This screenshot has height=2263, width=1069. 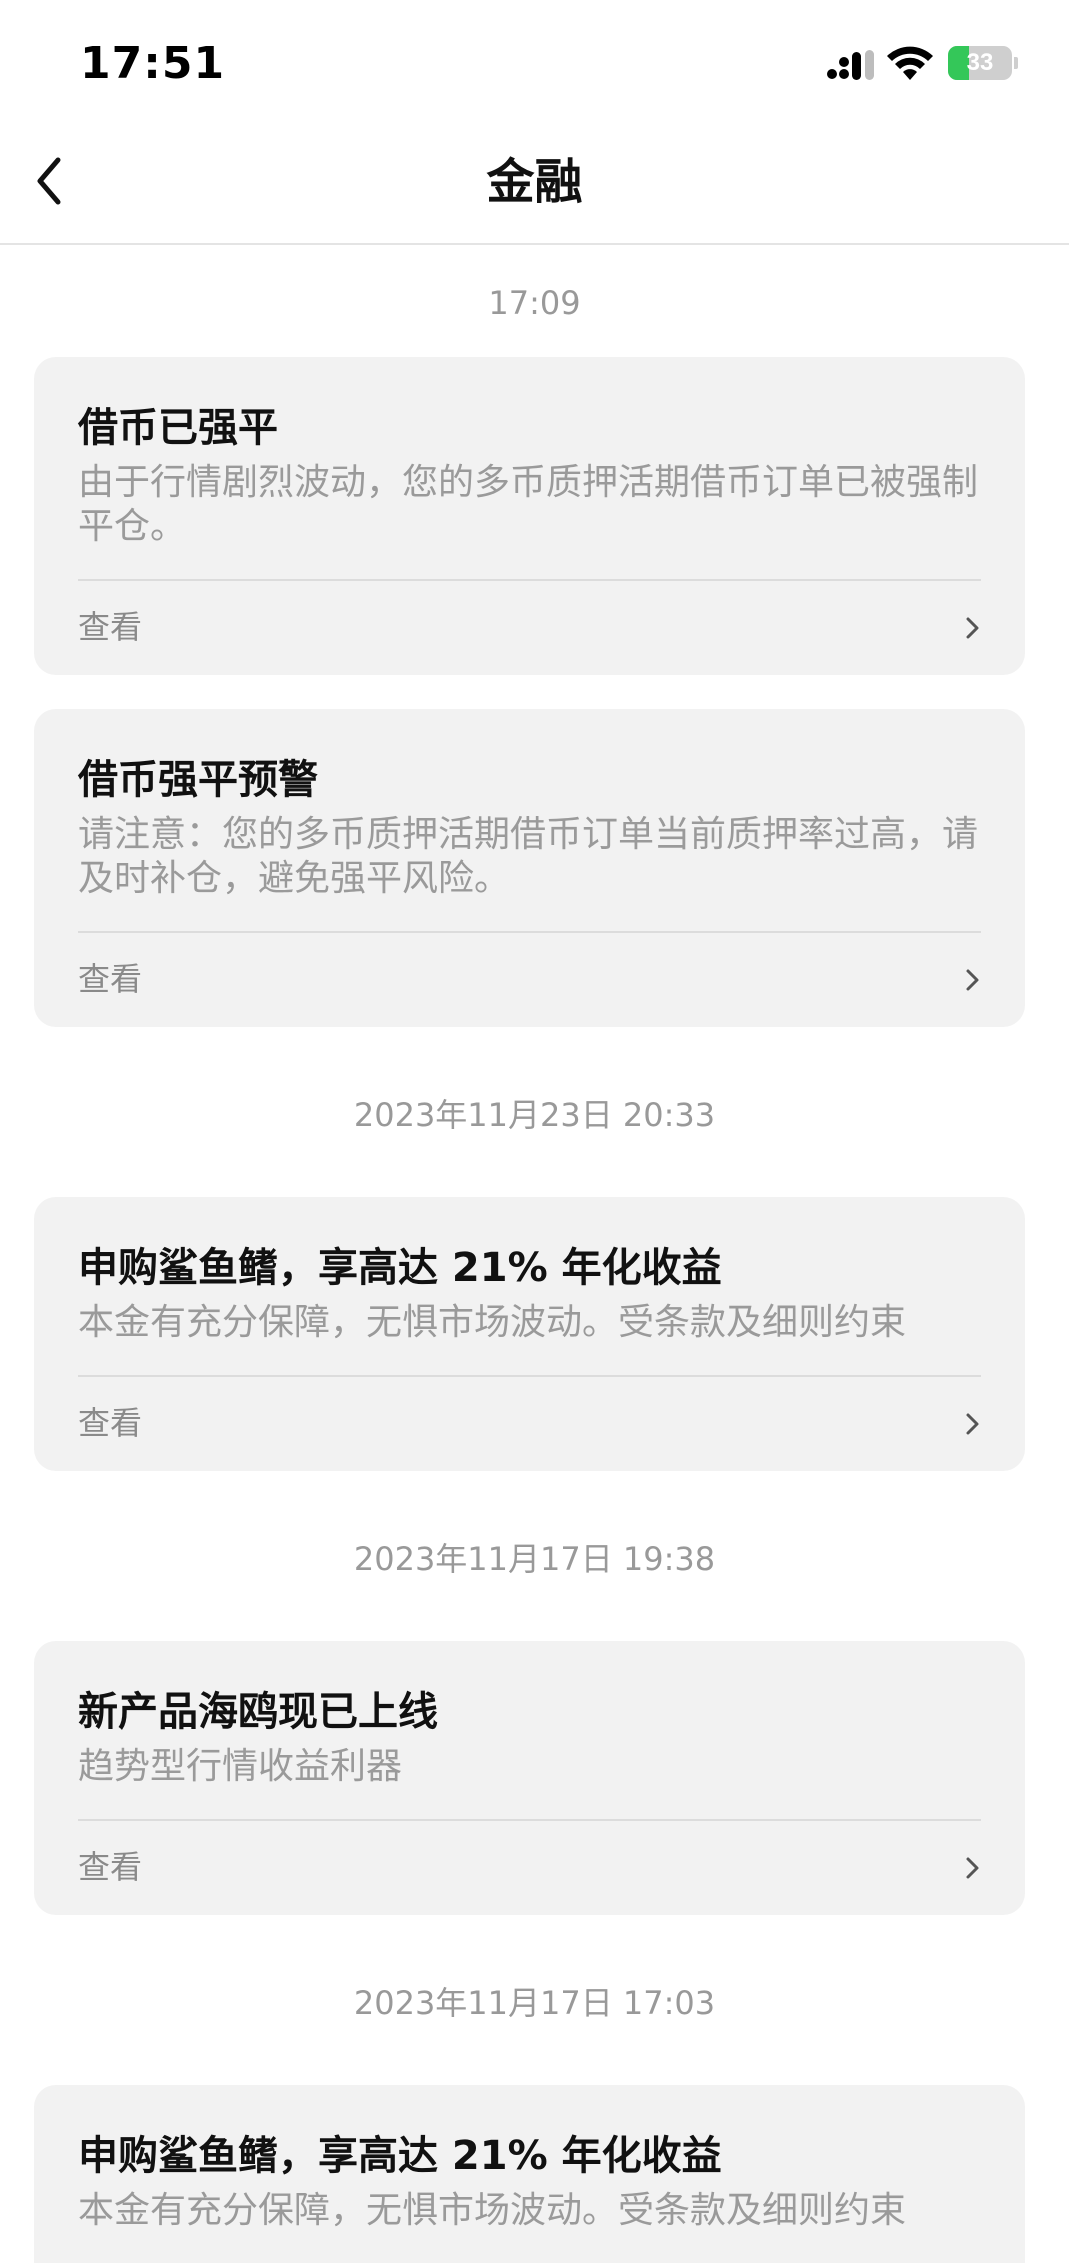 What do you see at coordinates (980, 62) in the screenshot?
I see `battery-percentage: 33` at bounding box center [980, 62].